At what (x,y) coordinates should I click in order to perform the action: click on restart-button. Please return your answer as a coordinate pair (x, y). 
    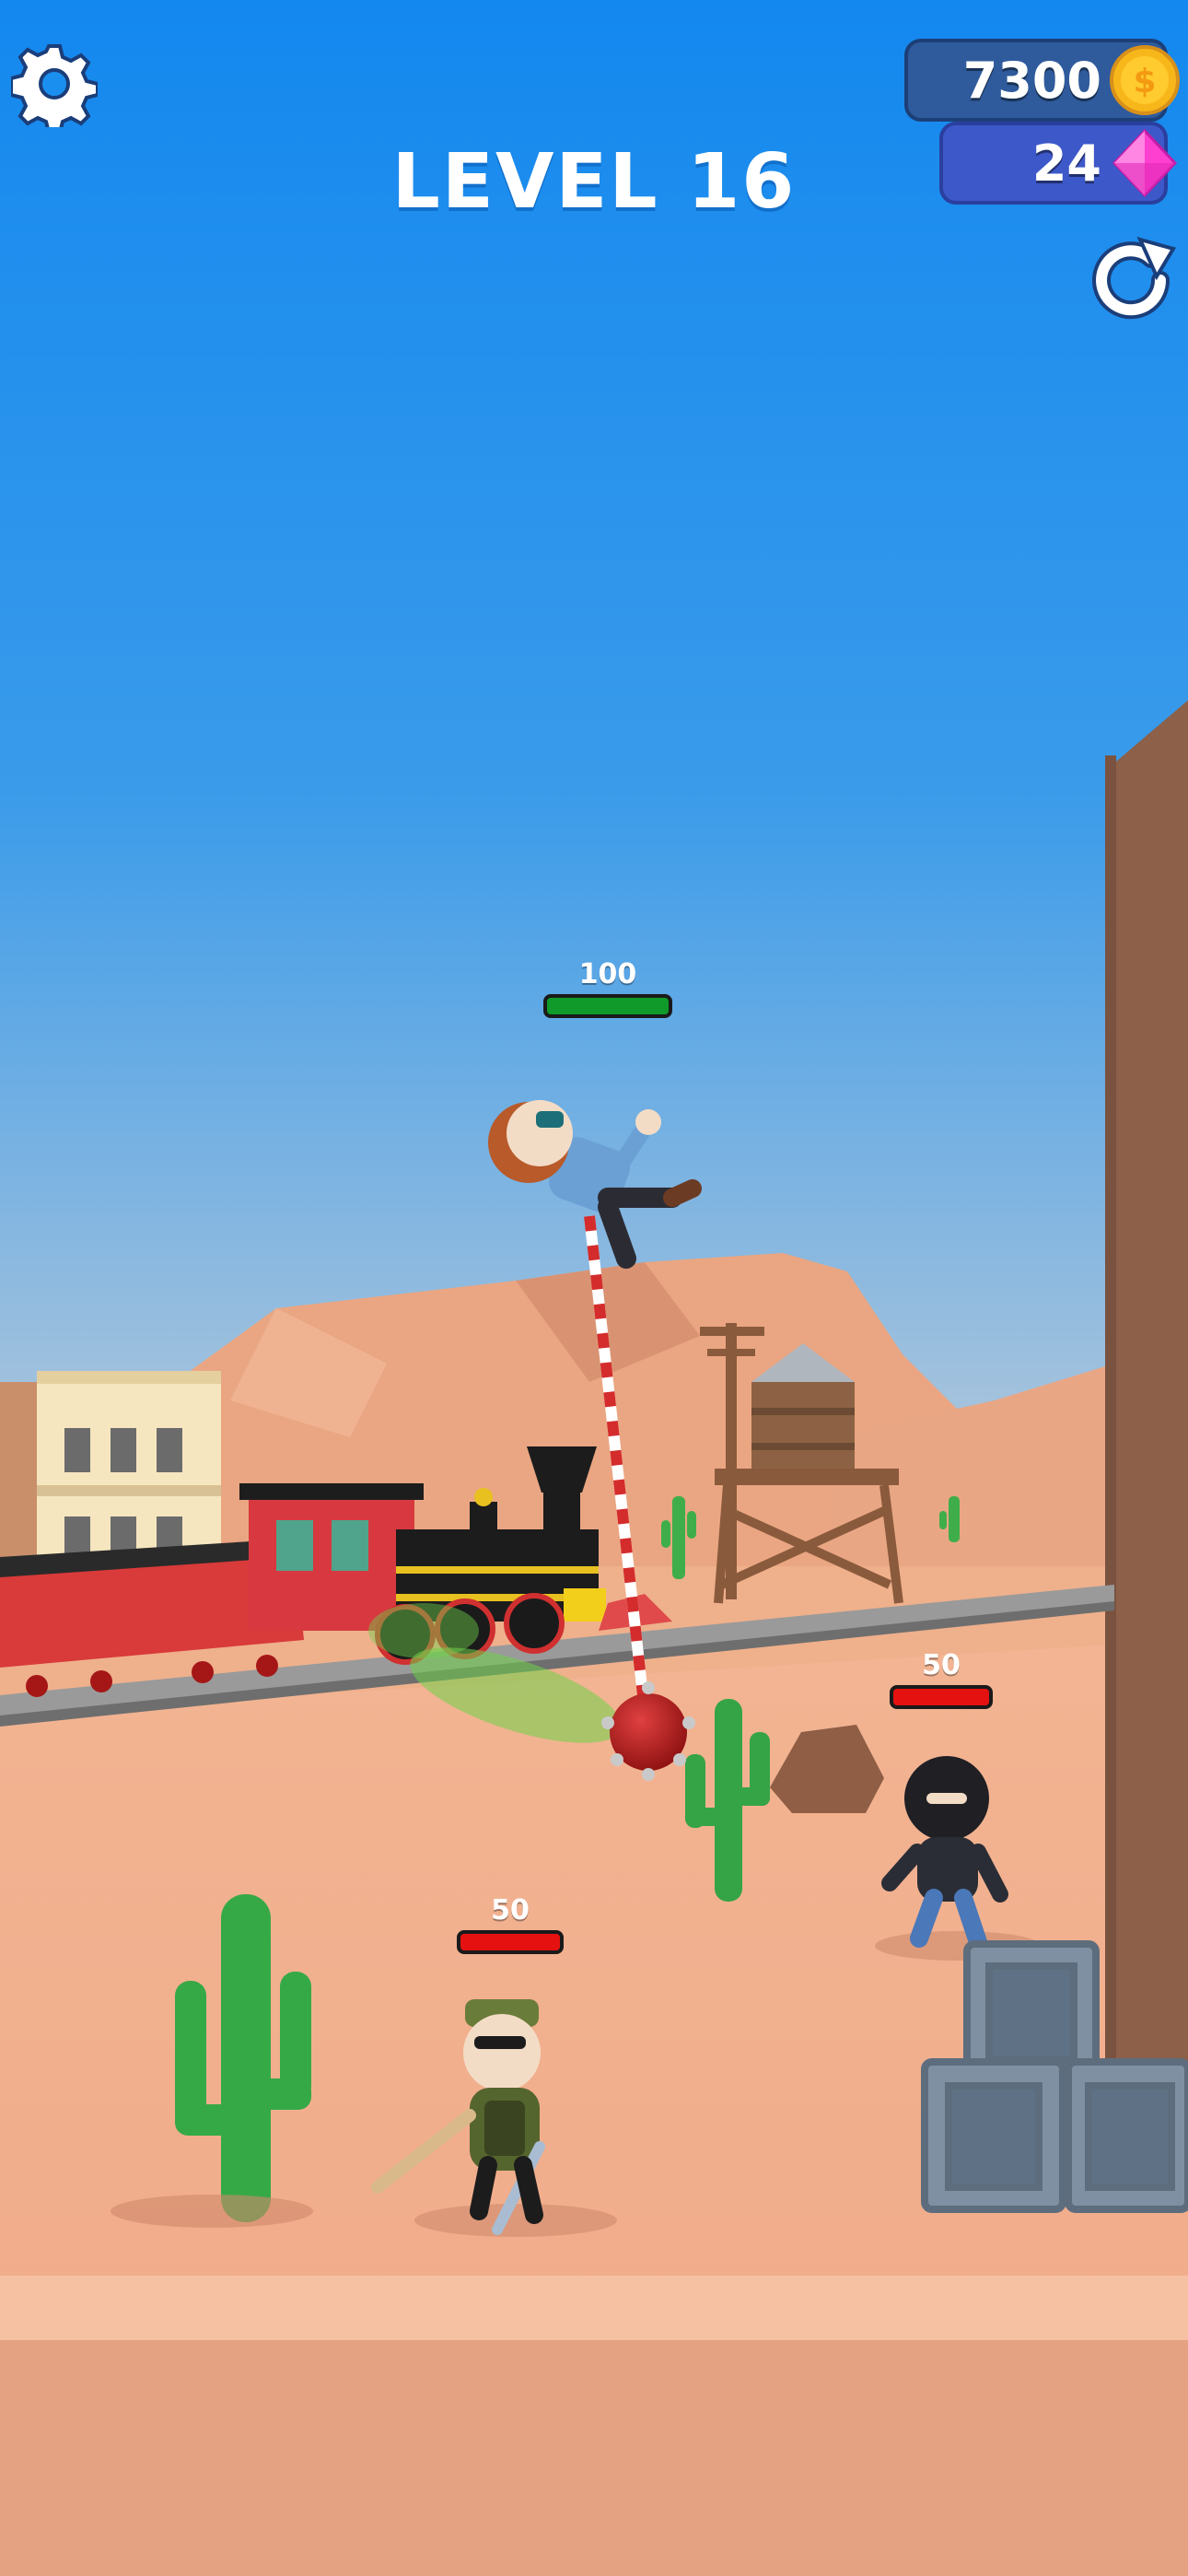
    Looking at the image, I should click on (1131, 280).